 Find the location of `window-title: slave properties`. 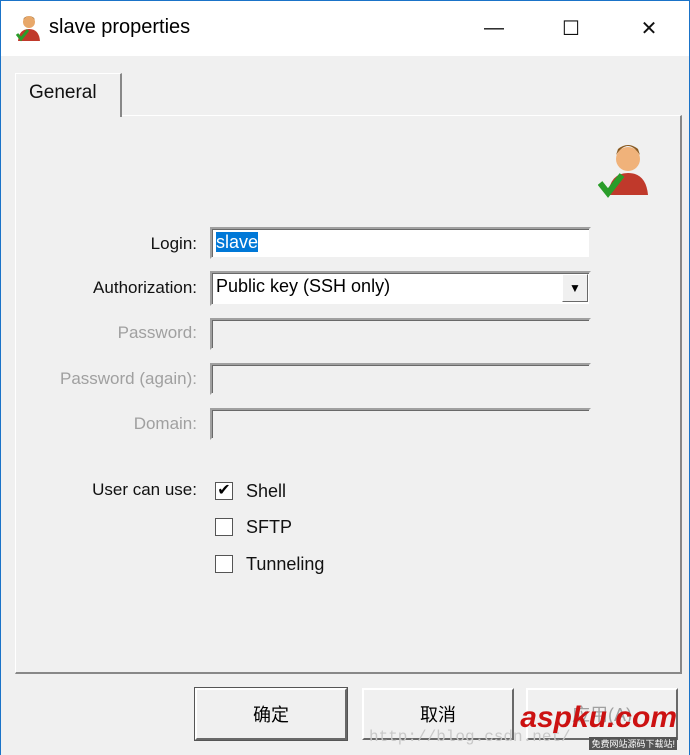

window-title: slave properties is located at coordinates (120, 27).